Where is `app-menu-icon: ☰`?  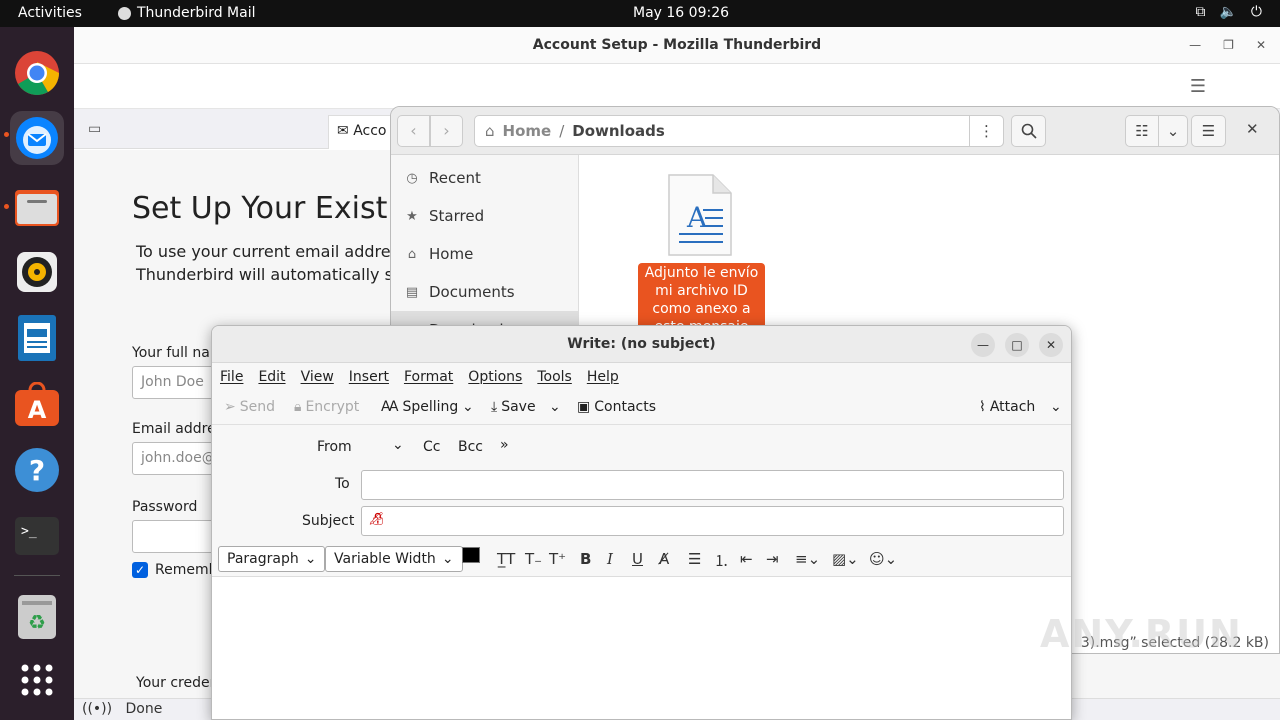
app-menu-icon: ☰ is located at coordinates (1198, 86).